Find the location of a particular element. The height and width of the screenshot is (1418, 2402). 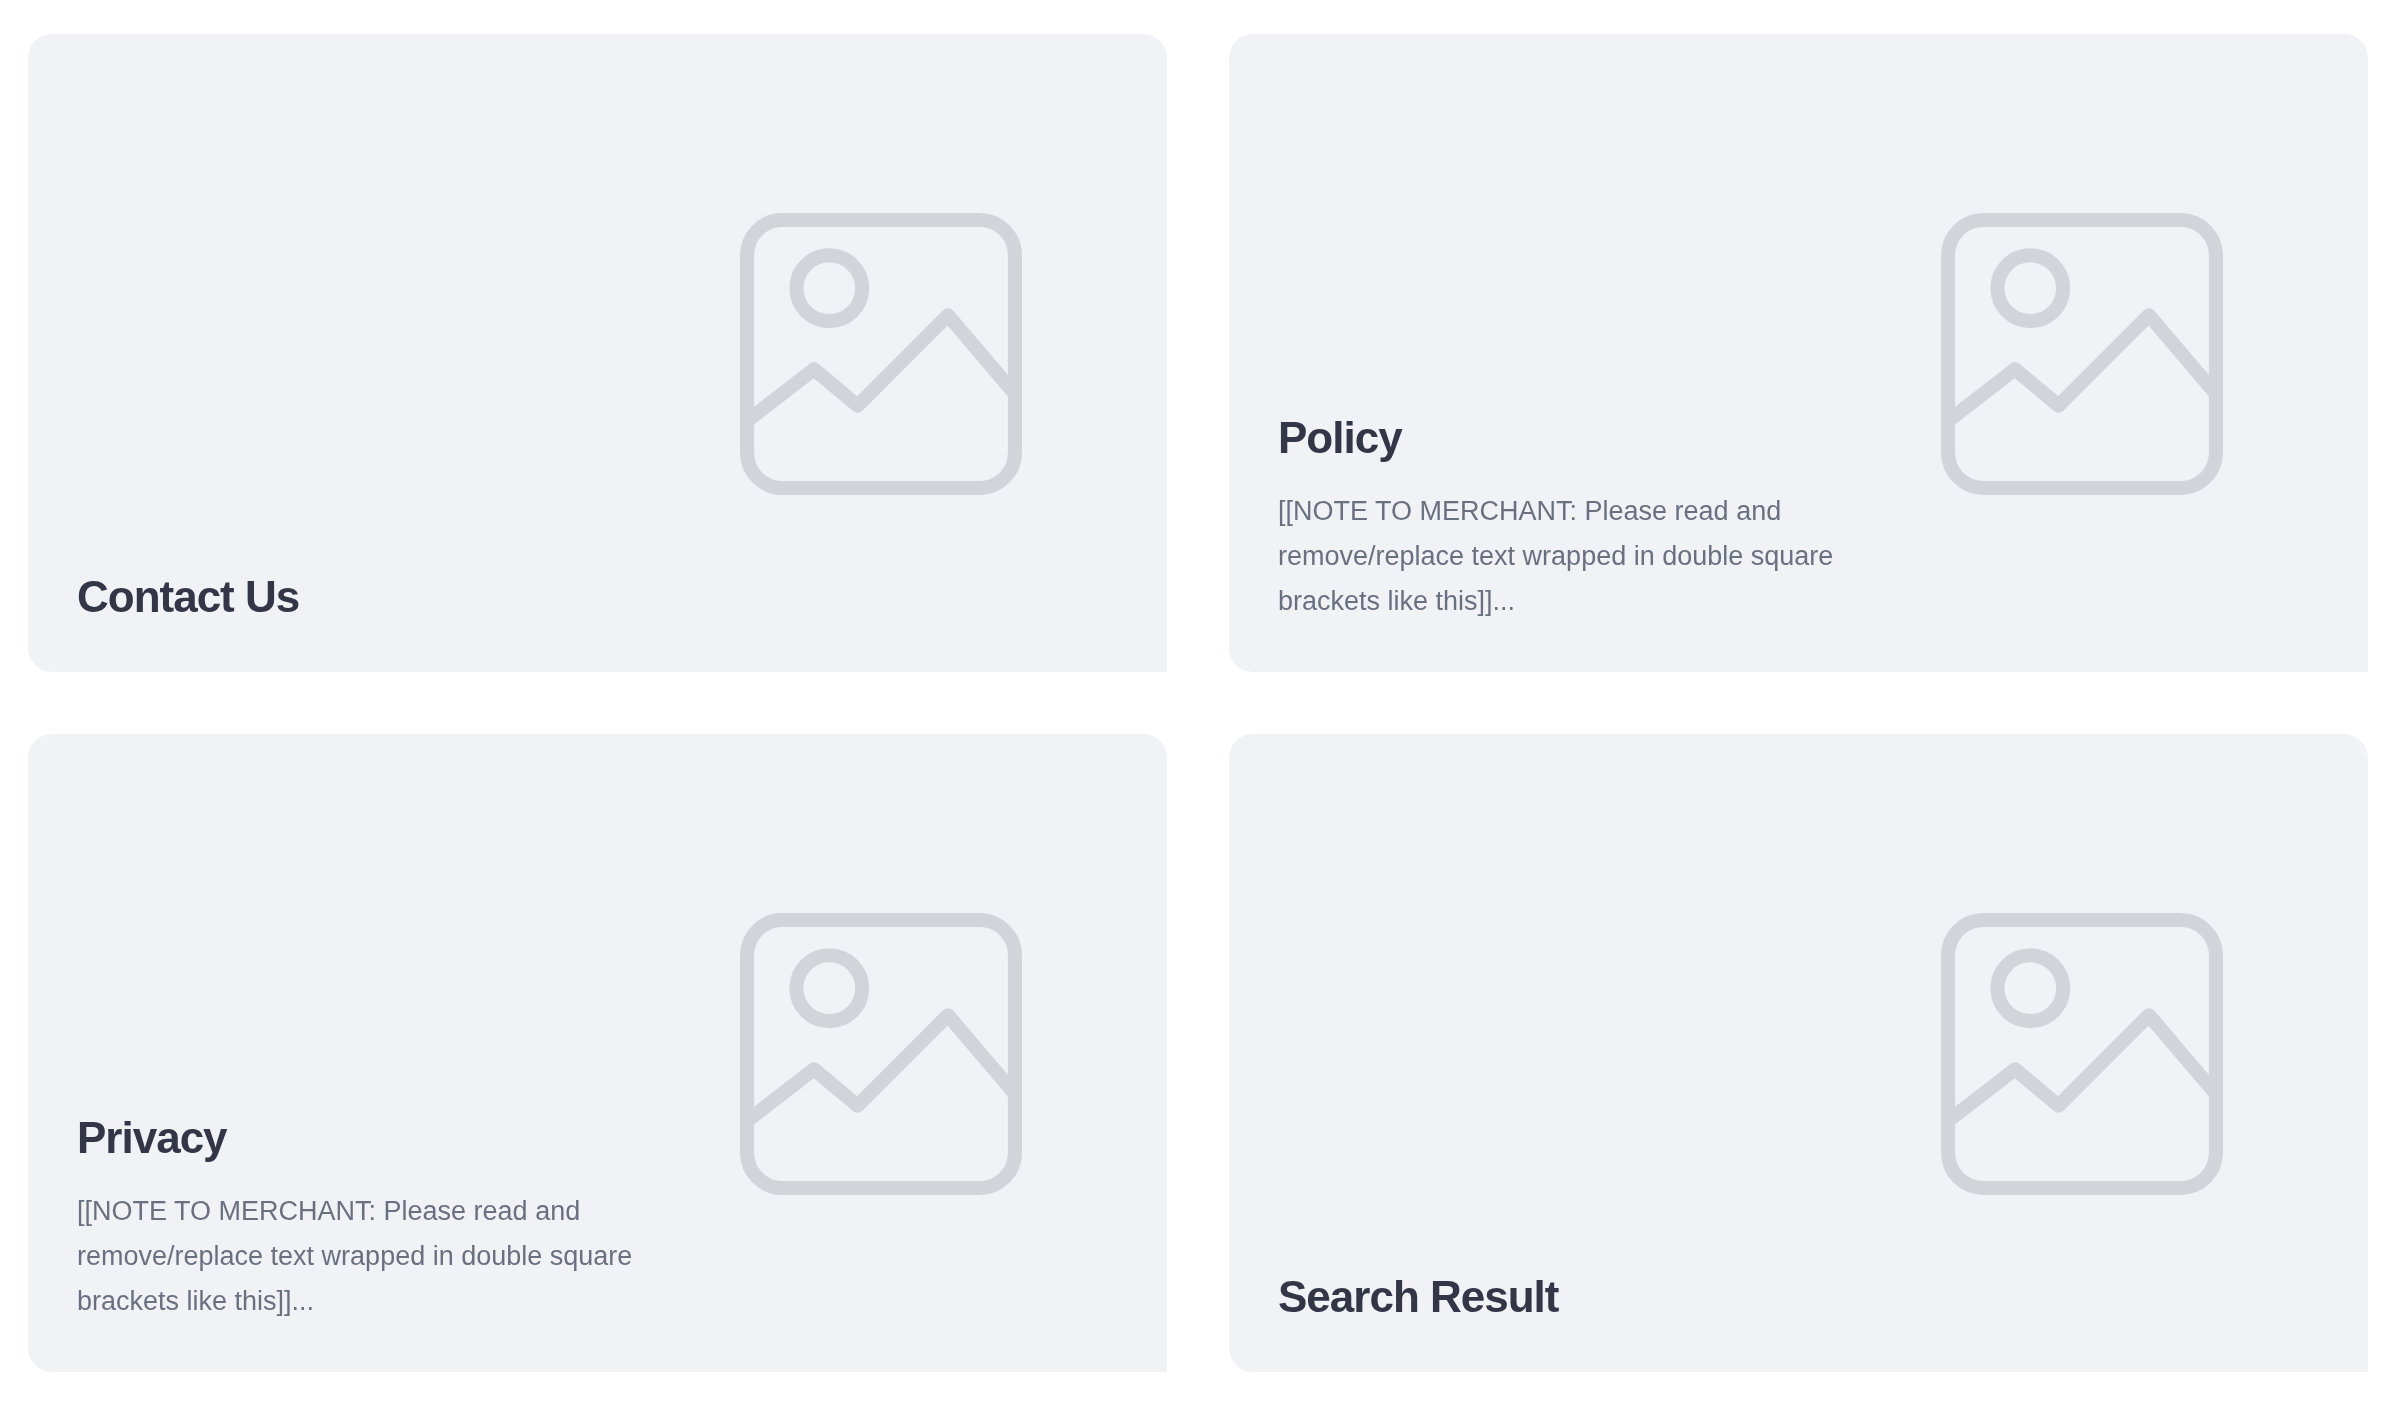

card-title: Privacy is located at coordinates (357, 1138).